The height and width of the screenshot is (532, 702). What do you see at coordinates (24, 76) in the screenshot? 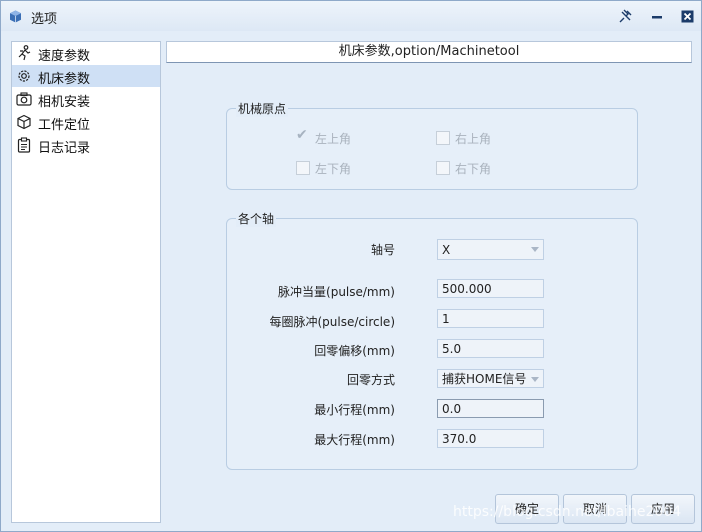
I see `gear-icon` at bounding box center [24, 76].